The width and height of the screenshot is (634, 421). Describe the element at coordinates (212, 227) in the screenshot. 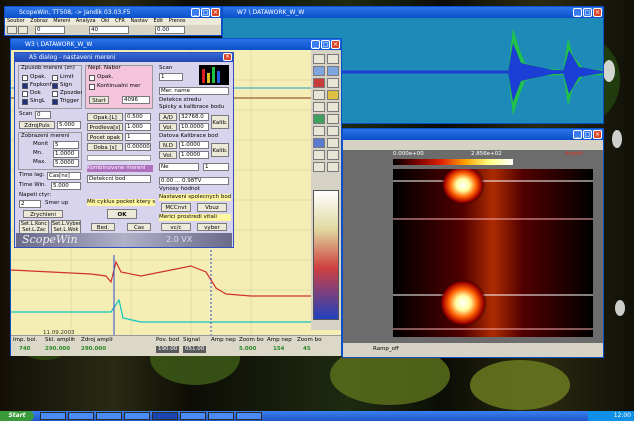

I see `vyber-button: vyber` at that location.